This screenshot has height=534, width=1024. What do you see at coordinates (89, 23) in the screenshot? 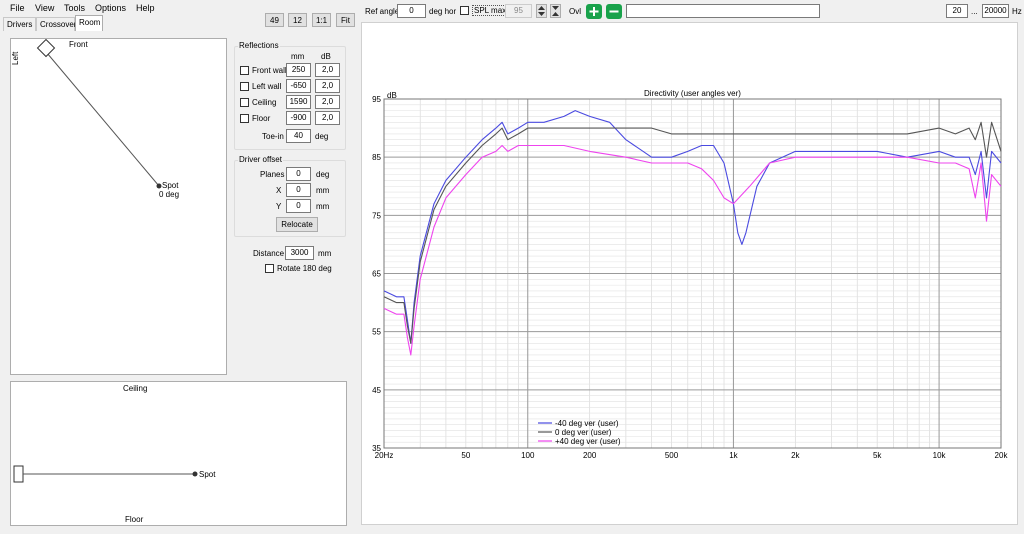
I see `tab-room: Room` at bounding box center [89, 23].